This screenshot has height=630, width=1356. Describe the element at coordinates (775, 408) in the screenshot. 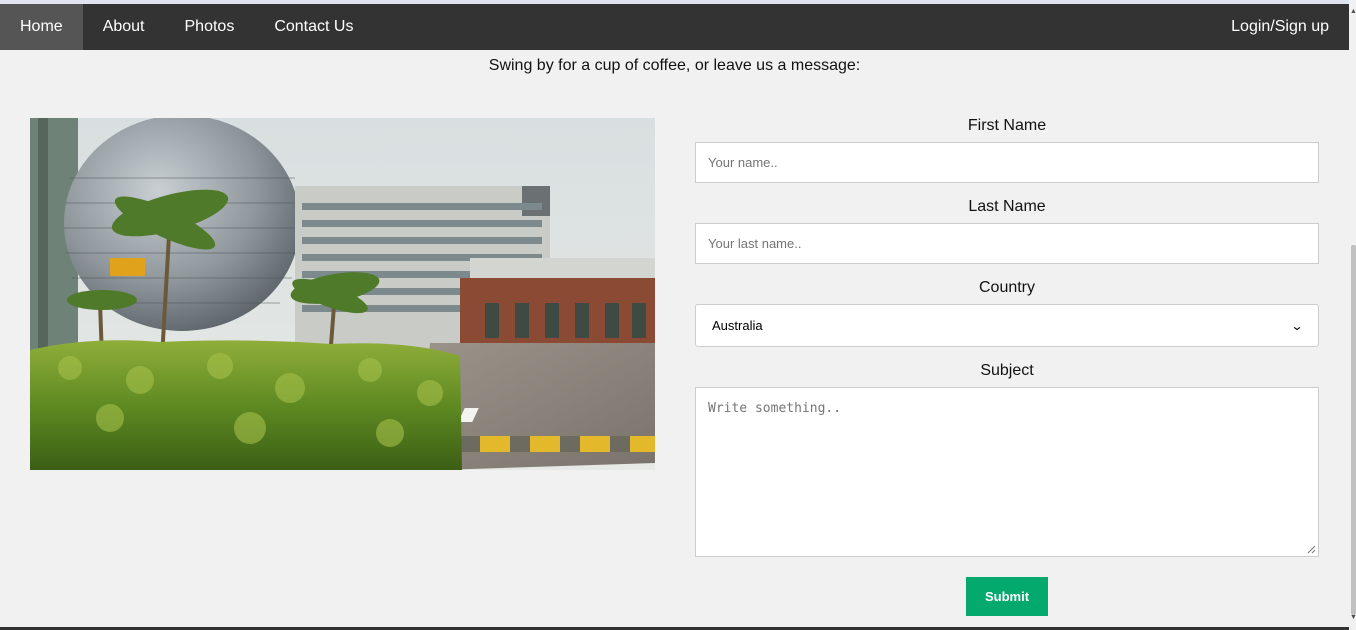

I see `subject-placeholder: Write something..` at that location.